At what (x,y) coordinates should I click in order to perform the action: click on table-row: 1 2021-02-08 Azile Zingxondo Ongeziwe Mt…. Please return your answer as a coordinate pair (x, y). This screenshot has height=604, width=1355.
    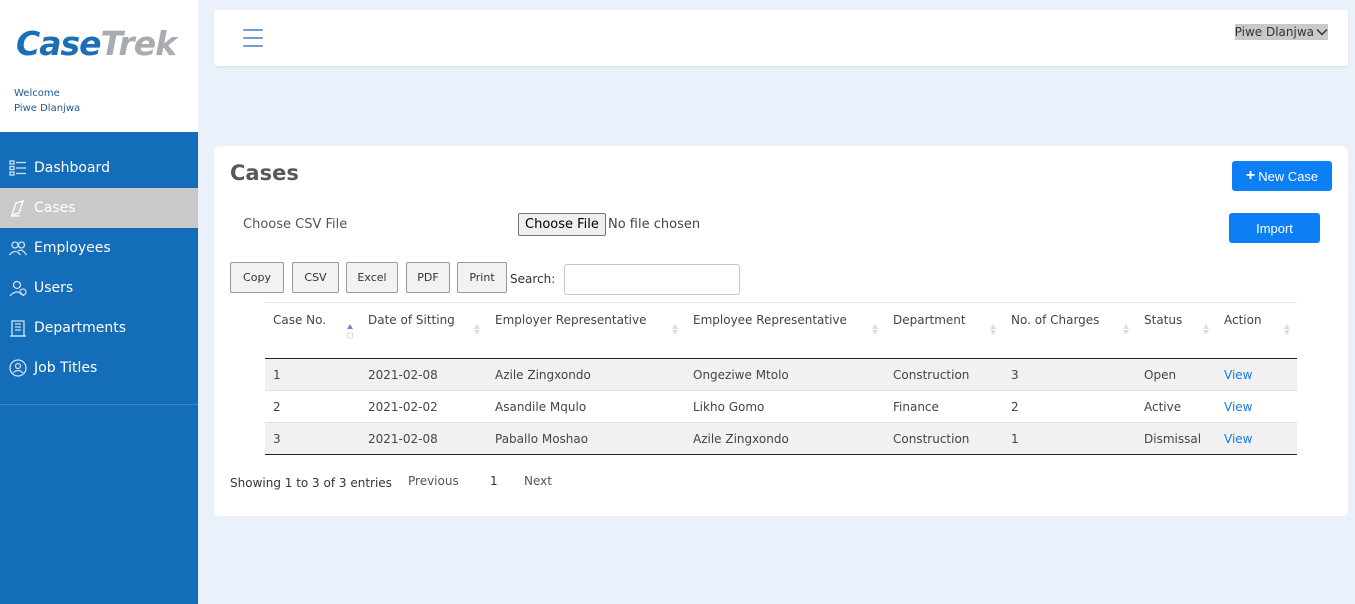
    Looking at the image, I should click on (781, 374).